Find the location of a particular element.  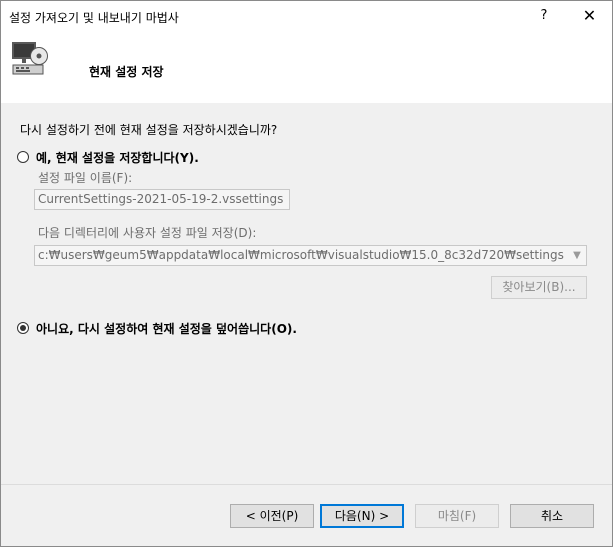

overwrite-settings-radio is located at coordinates (23, 328).